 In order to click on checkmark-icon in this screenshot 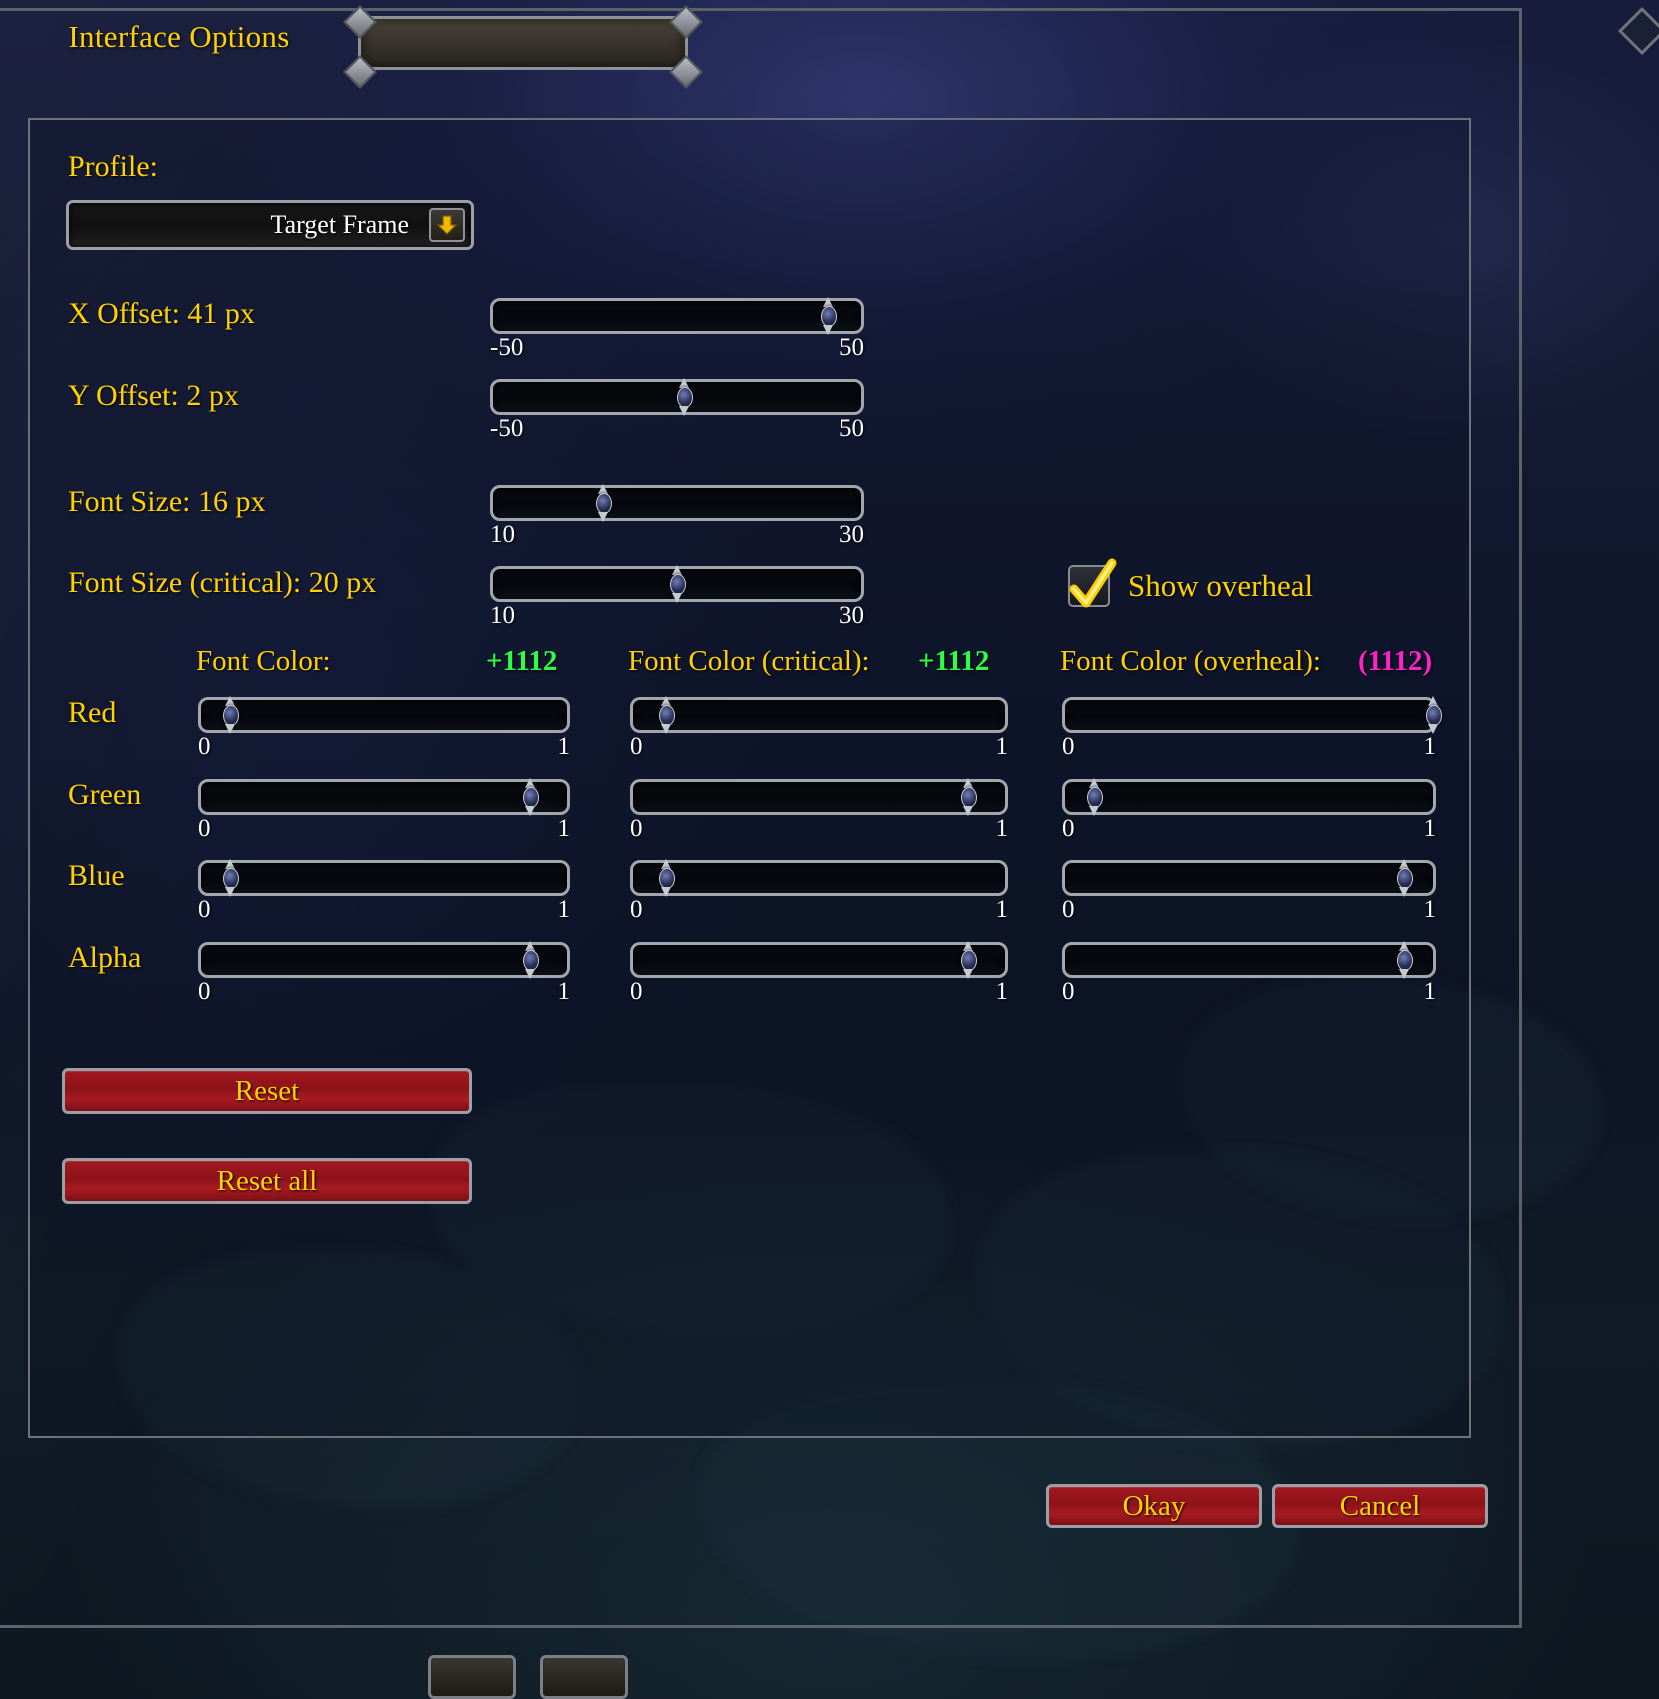, I will do `click(1093, 583)`.